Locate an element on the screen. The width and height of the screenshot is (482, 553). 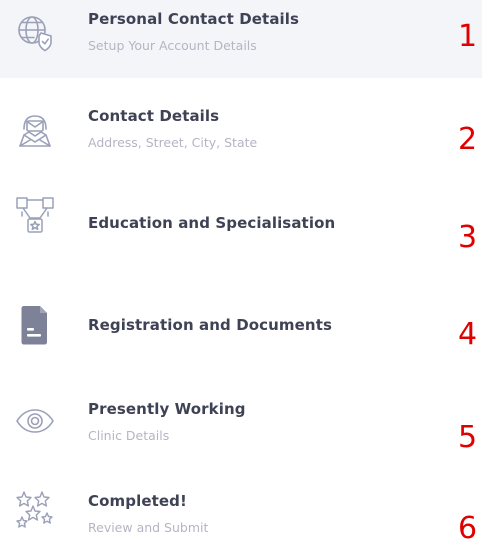
step-title: Education and Specialisation is located at coordinates (212, 223).